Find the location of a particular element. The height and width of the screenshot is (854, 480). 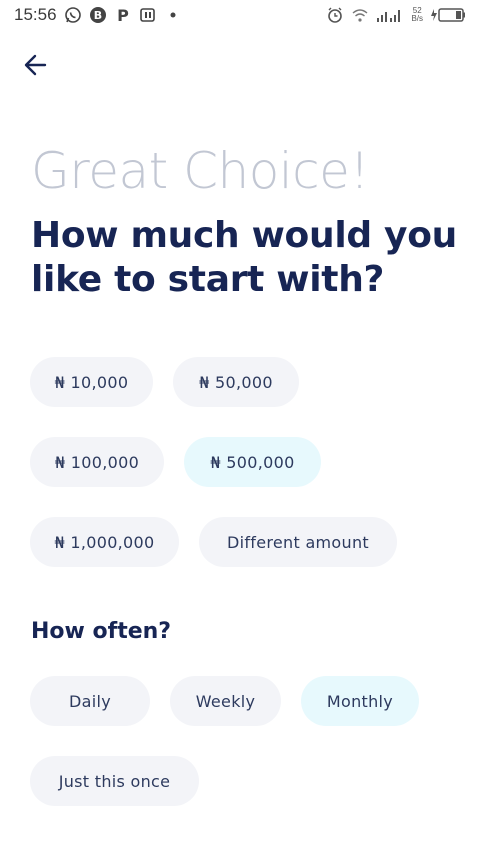

network-speed-unit: B/s is located at coordinates (417, 18).